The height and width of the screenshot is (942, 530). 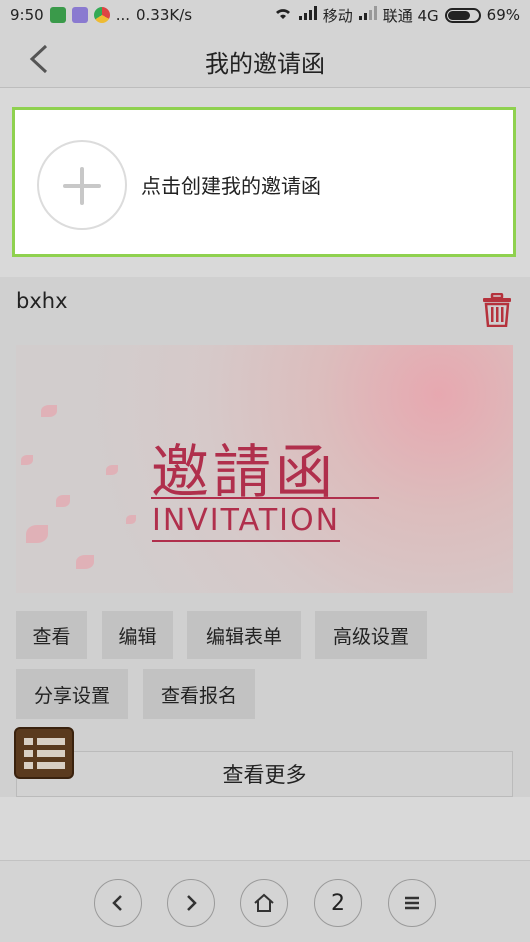 I want to click on title-bar: 我的邀请函, so click(x=265, y=59).